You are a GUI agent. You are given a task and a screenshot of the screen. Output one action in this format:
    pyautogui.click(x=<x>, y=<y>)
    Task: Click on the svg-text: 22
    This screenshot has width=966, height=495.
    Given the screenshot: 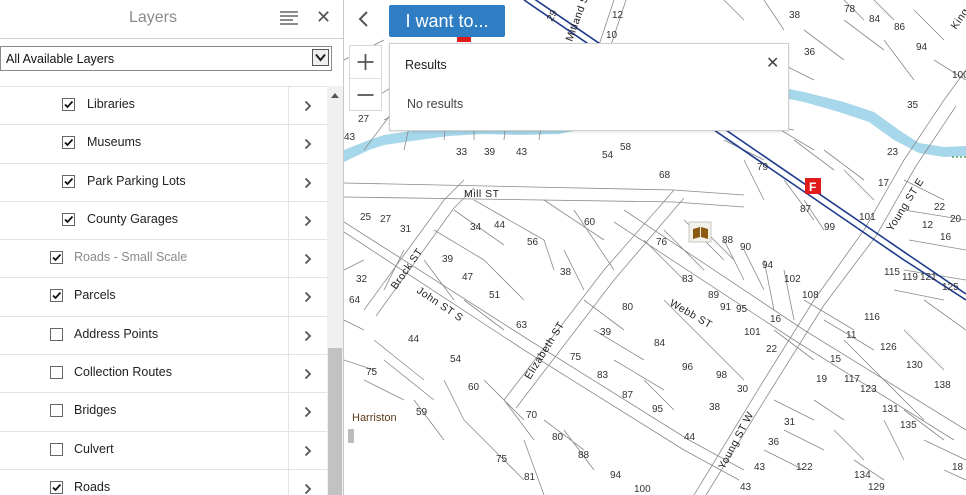 What is the action you would take?
    pyautogui.click(x=940, y=207)
    